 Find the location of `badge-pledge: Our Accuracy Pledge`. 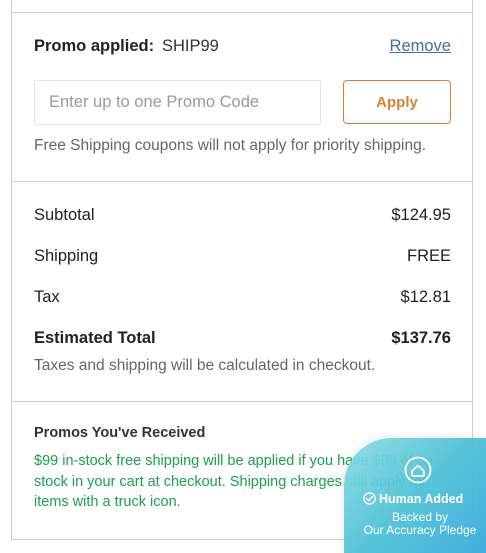

badge-pledge: Our Accuracy Pledge is located at coordinates (420, 530).